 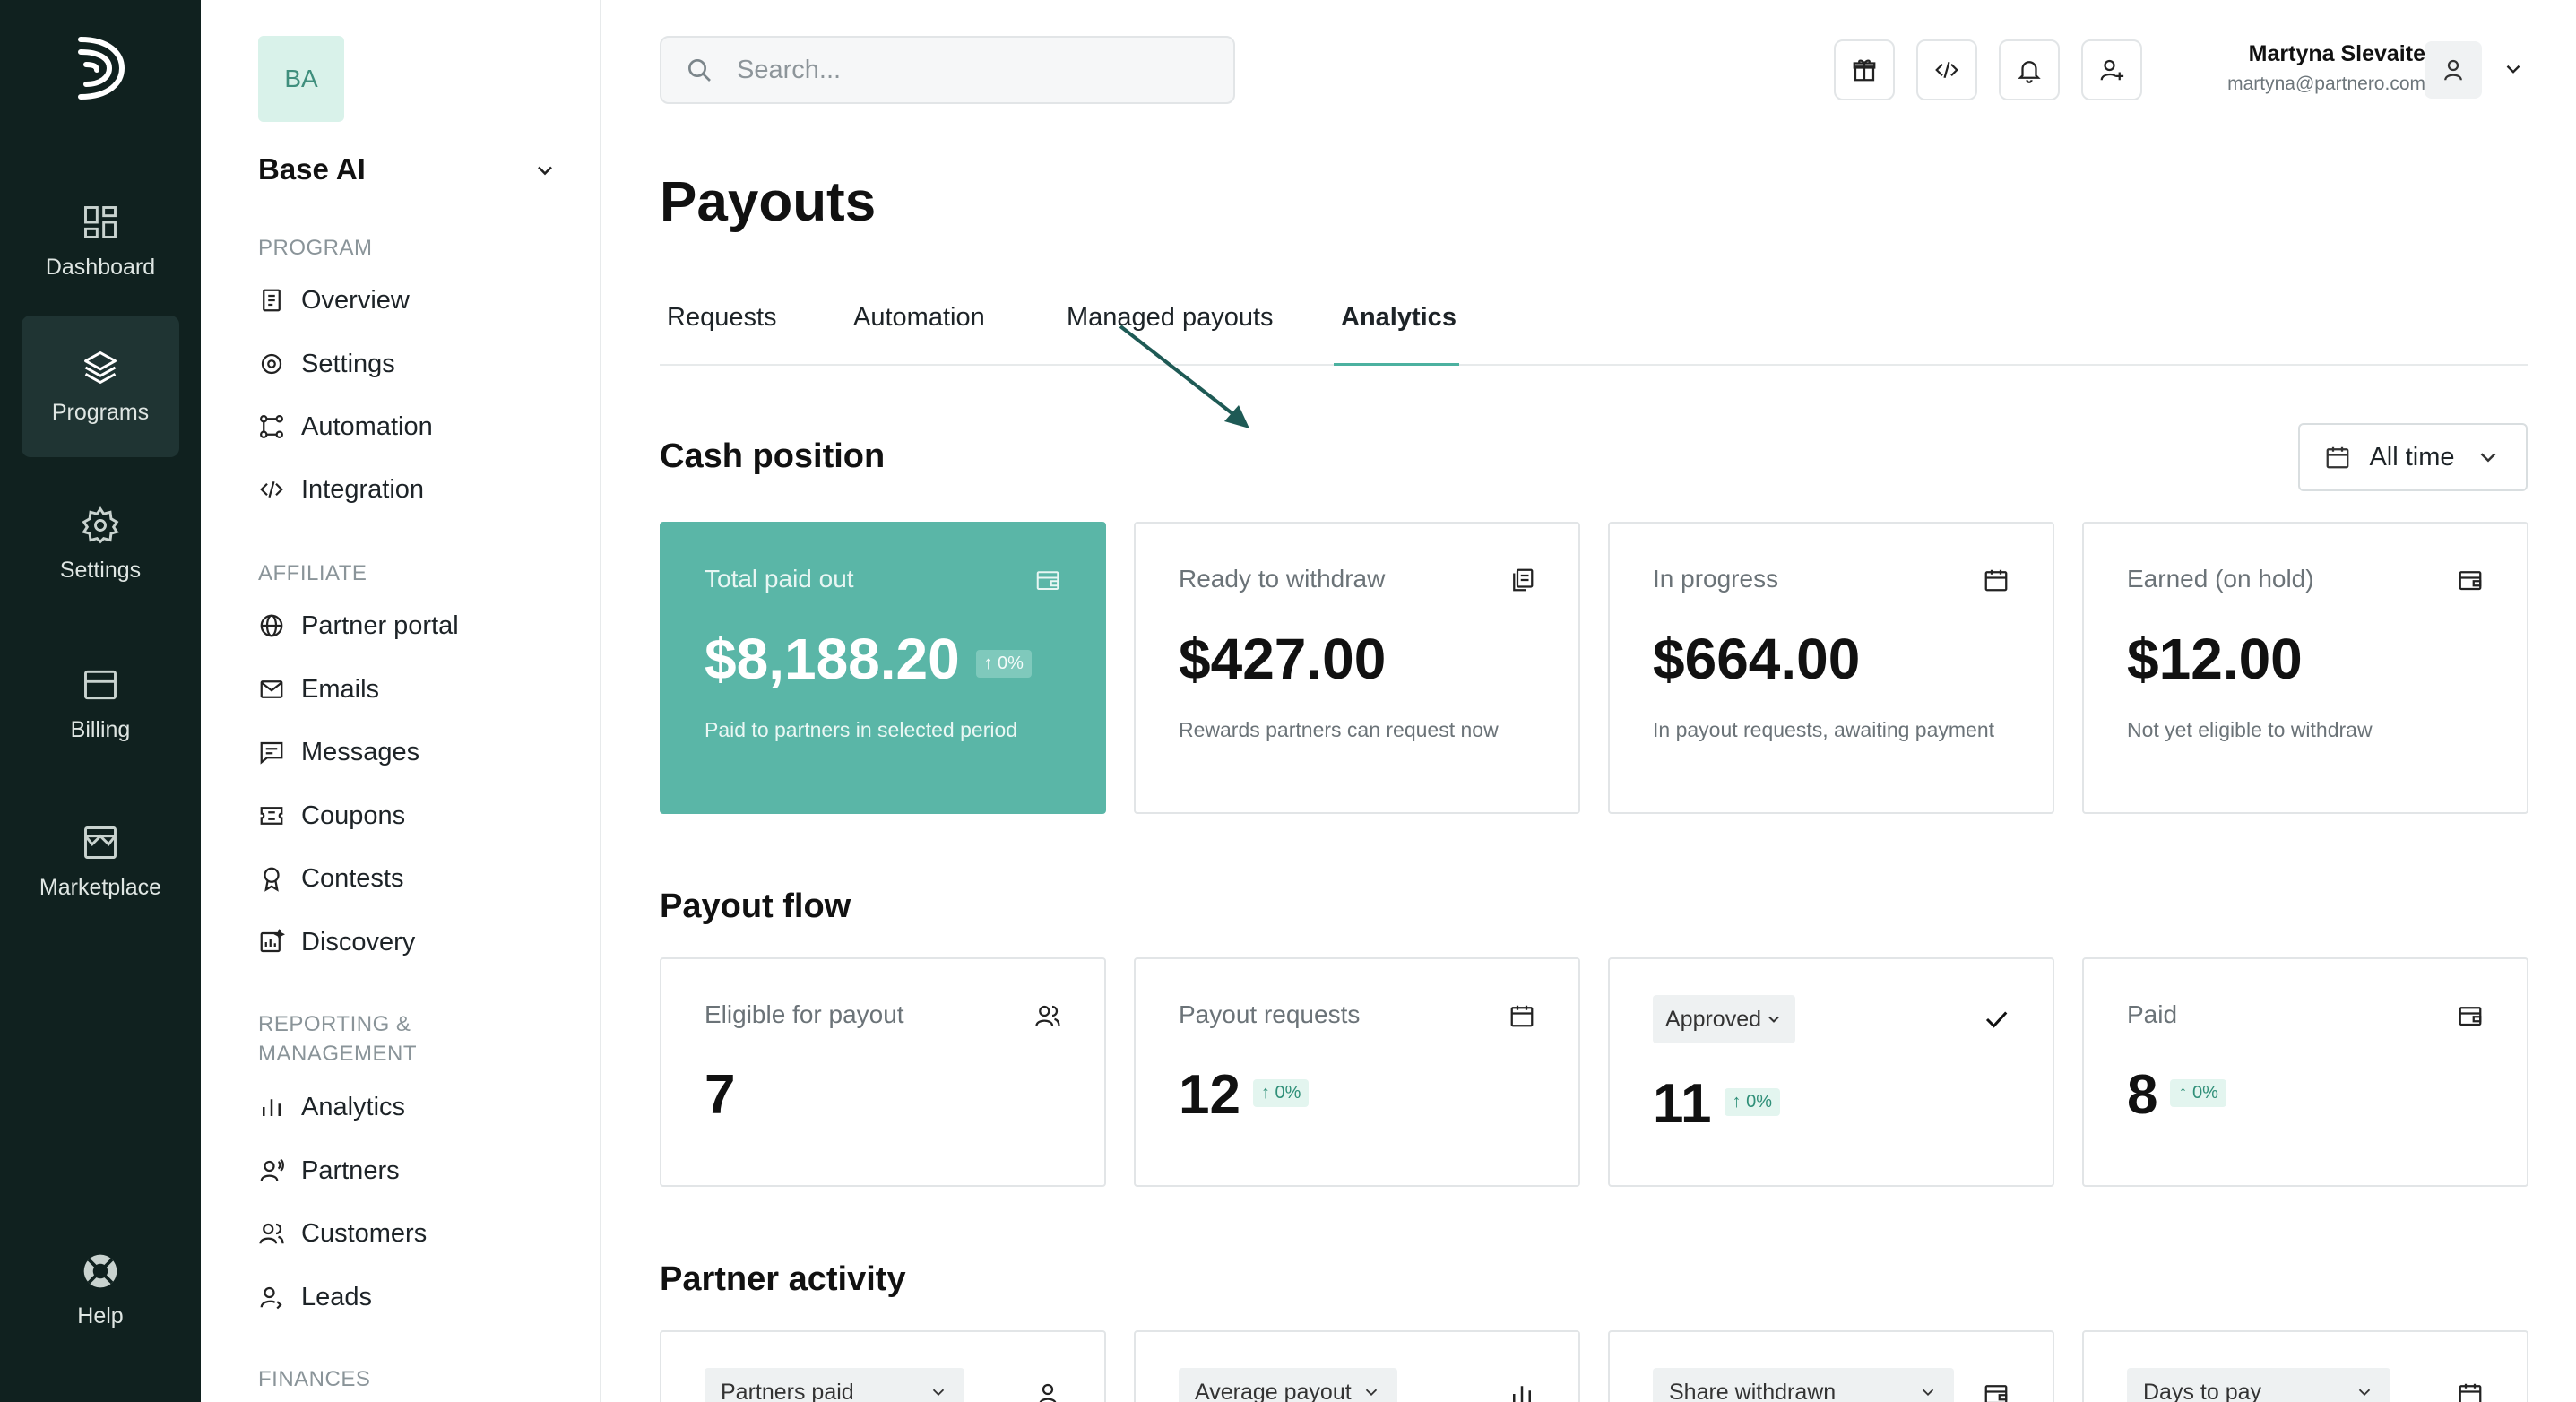 I want to click on rail-help-label: Help, so click(x=100, y=1315).